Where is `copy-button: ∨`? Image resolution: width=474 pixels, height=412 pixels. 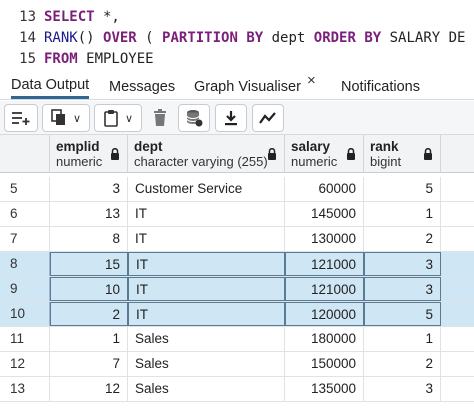
copy-button: ∨ is located at coordinates (66, 118).